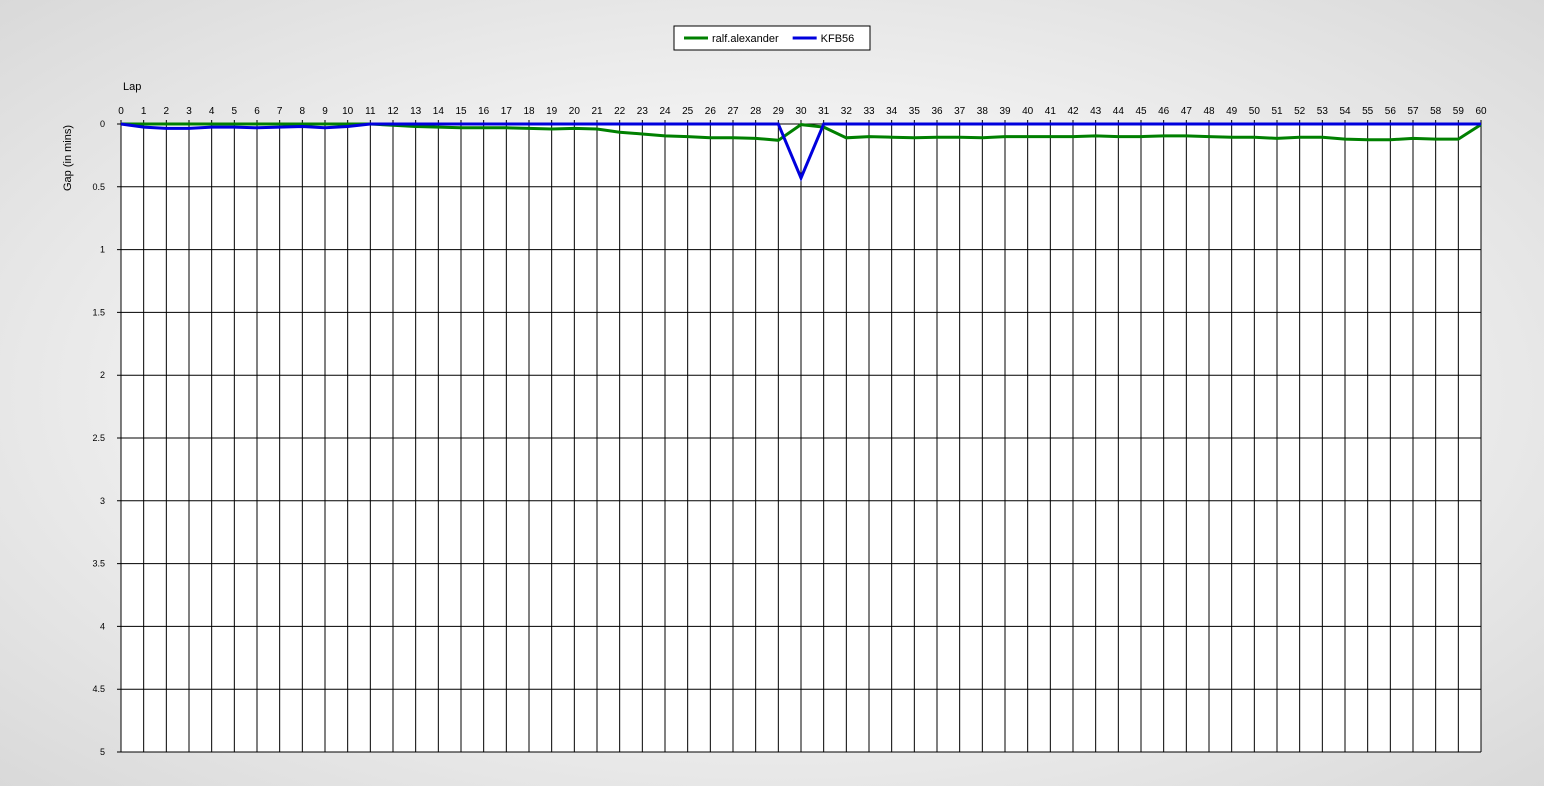 This screenshot has height=786, width=1544. What do you see at coordinates (68, 158) in the screenshot?
I see `y-axis-title: Gap (in mins)` at bounding box center [68, 158].